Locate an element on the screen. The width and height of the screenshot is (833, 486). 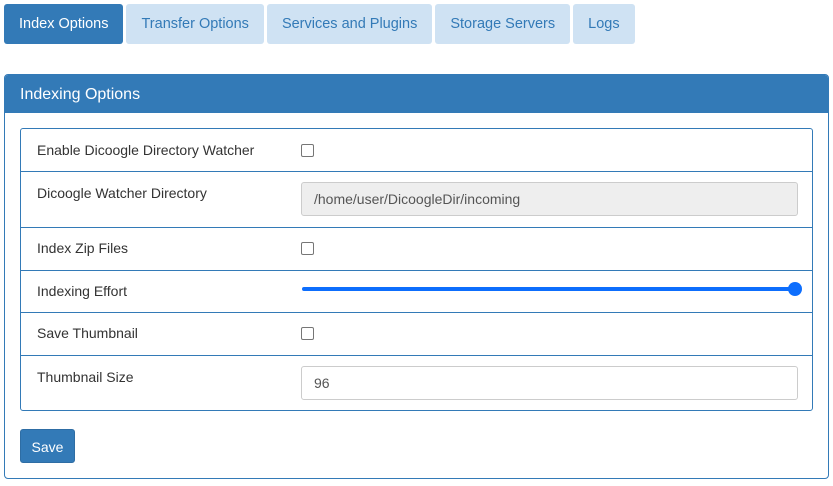
option-row-watcher-enabled: Enable Dicoogle Directory Watcher is located at coordinates (416, 150).